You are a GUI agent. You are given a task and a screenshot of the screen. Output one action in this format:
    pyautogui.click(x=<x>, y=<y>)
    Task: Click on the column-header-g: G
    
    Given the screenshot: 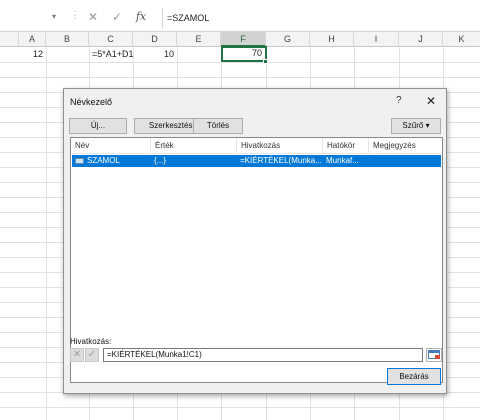 What is the action you would take?
    pyautogui.click(x=288, y=39)
    